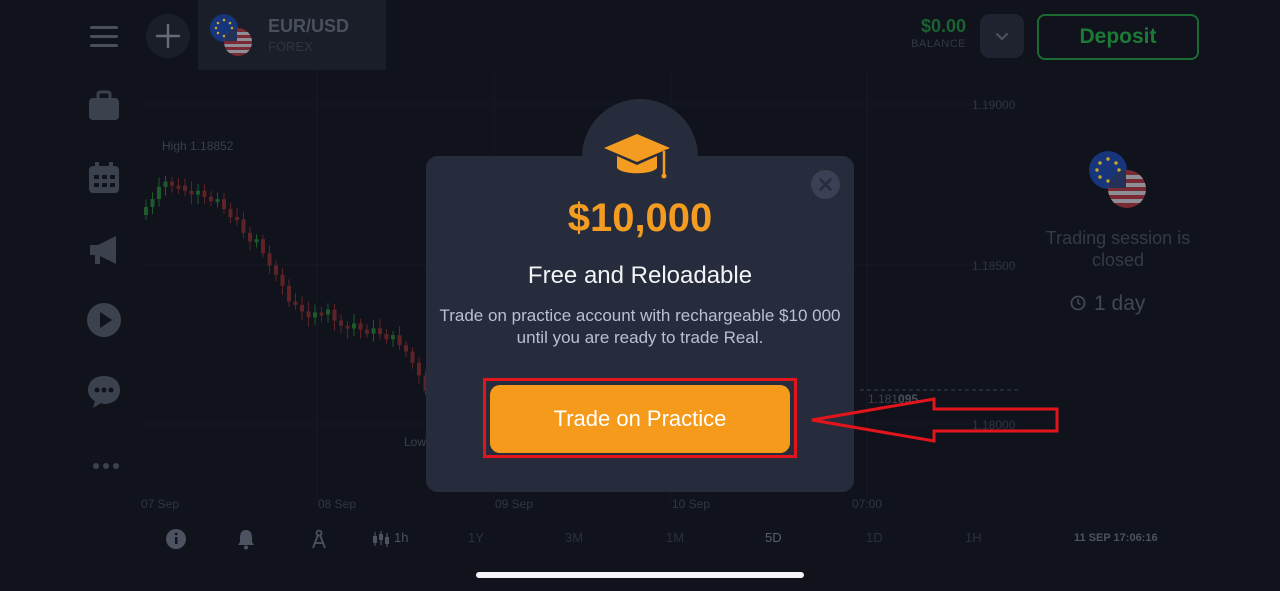  I want to click on deposit-button: Deposit, so click(1118, 37).